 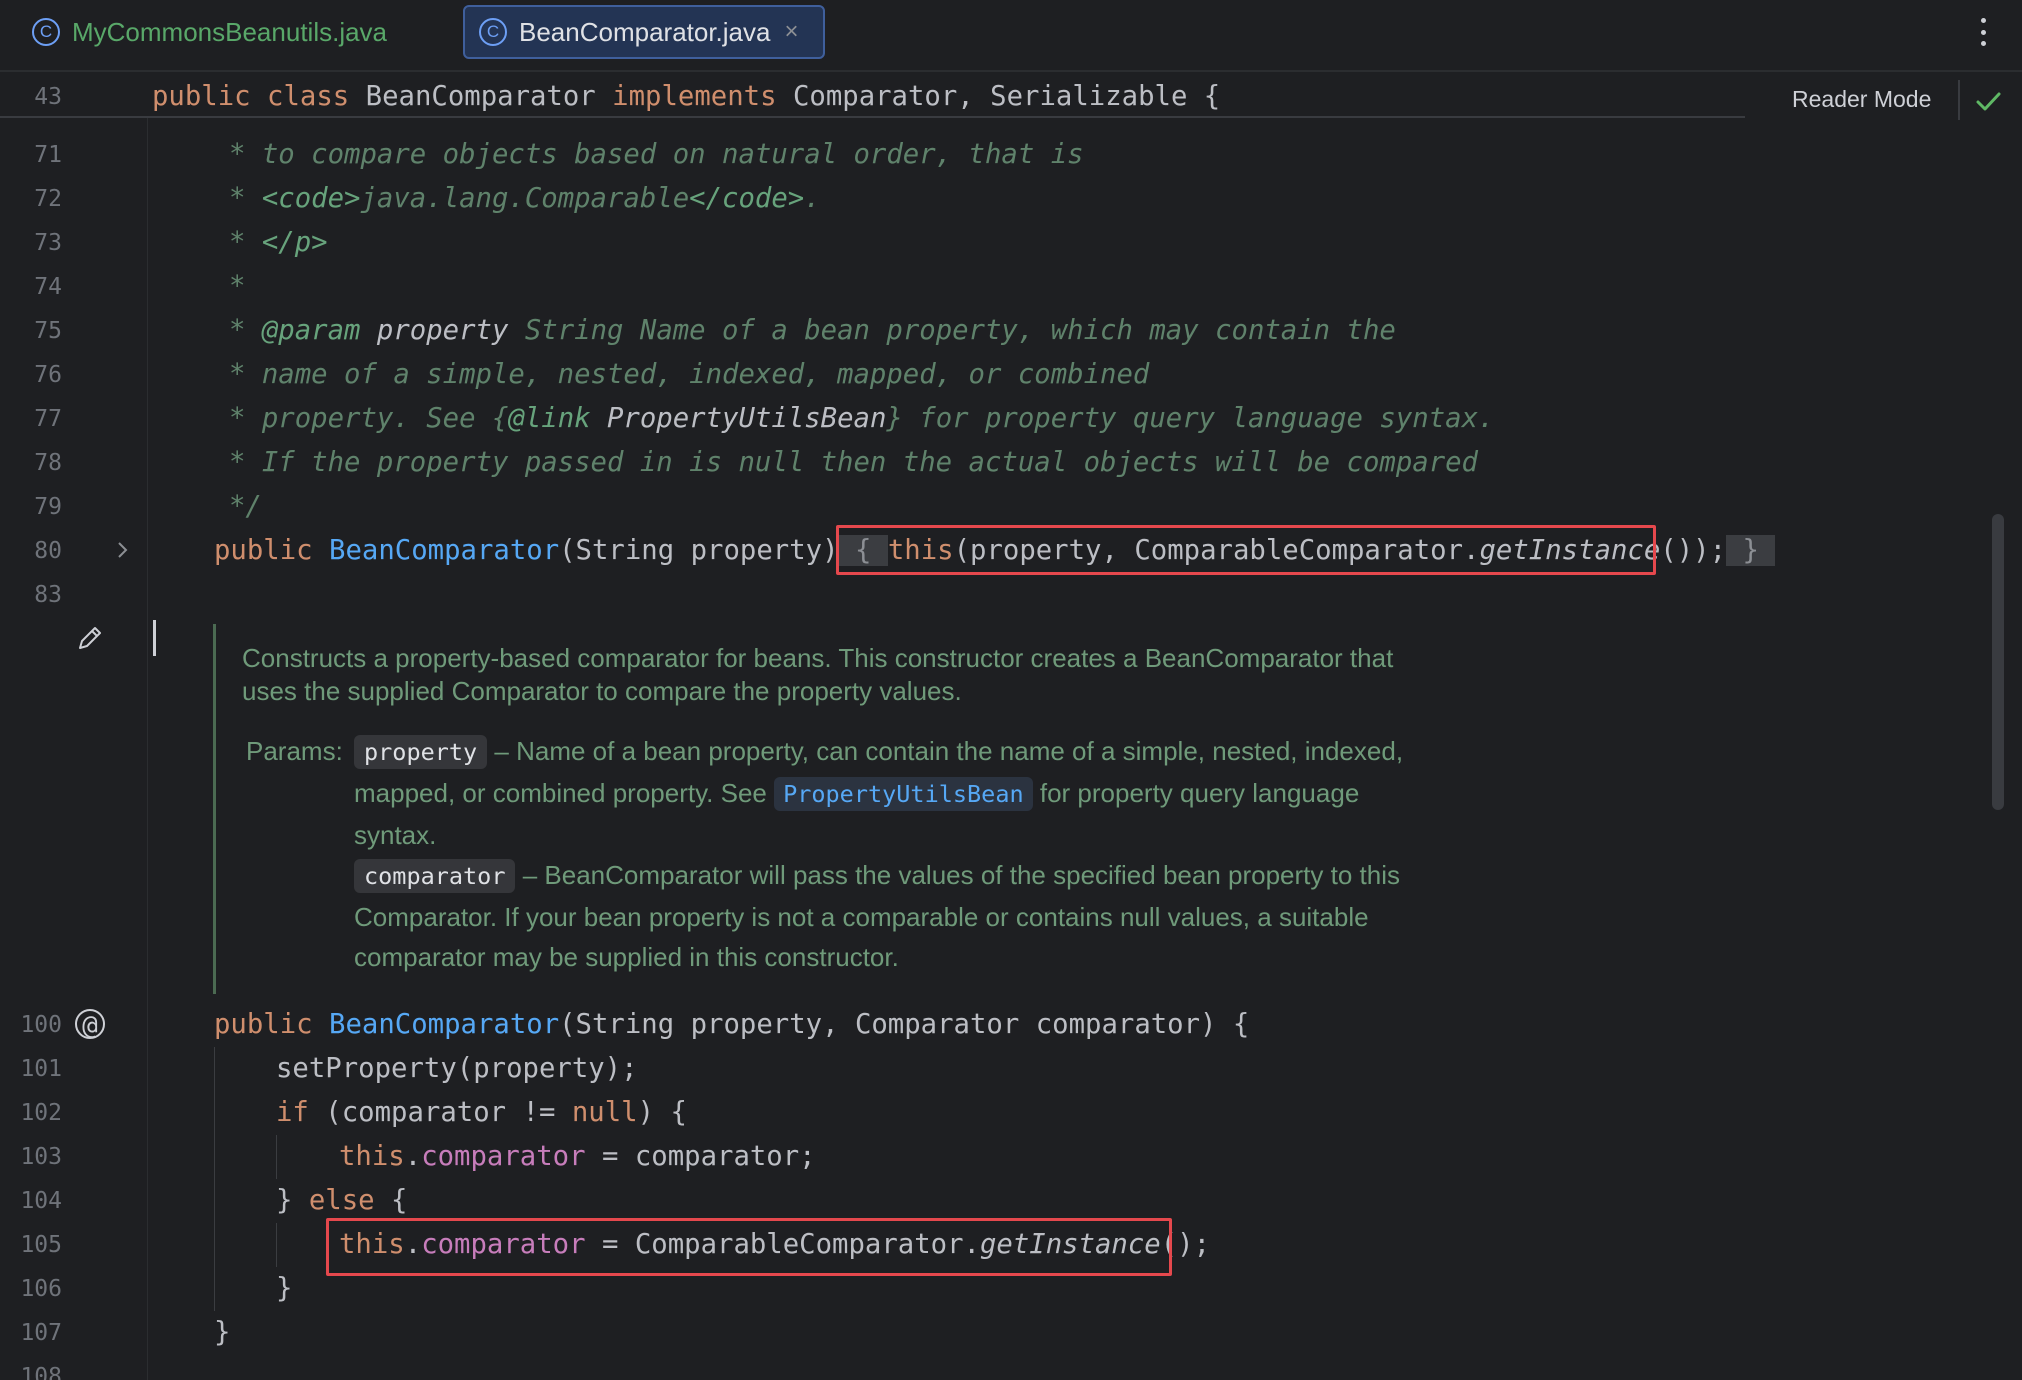 I want to click on code-line-107: }, so click(x=222, y=1332).